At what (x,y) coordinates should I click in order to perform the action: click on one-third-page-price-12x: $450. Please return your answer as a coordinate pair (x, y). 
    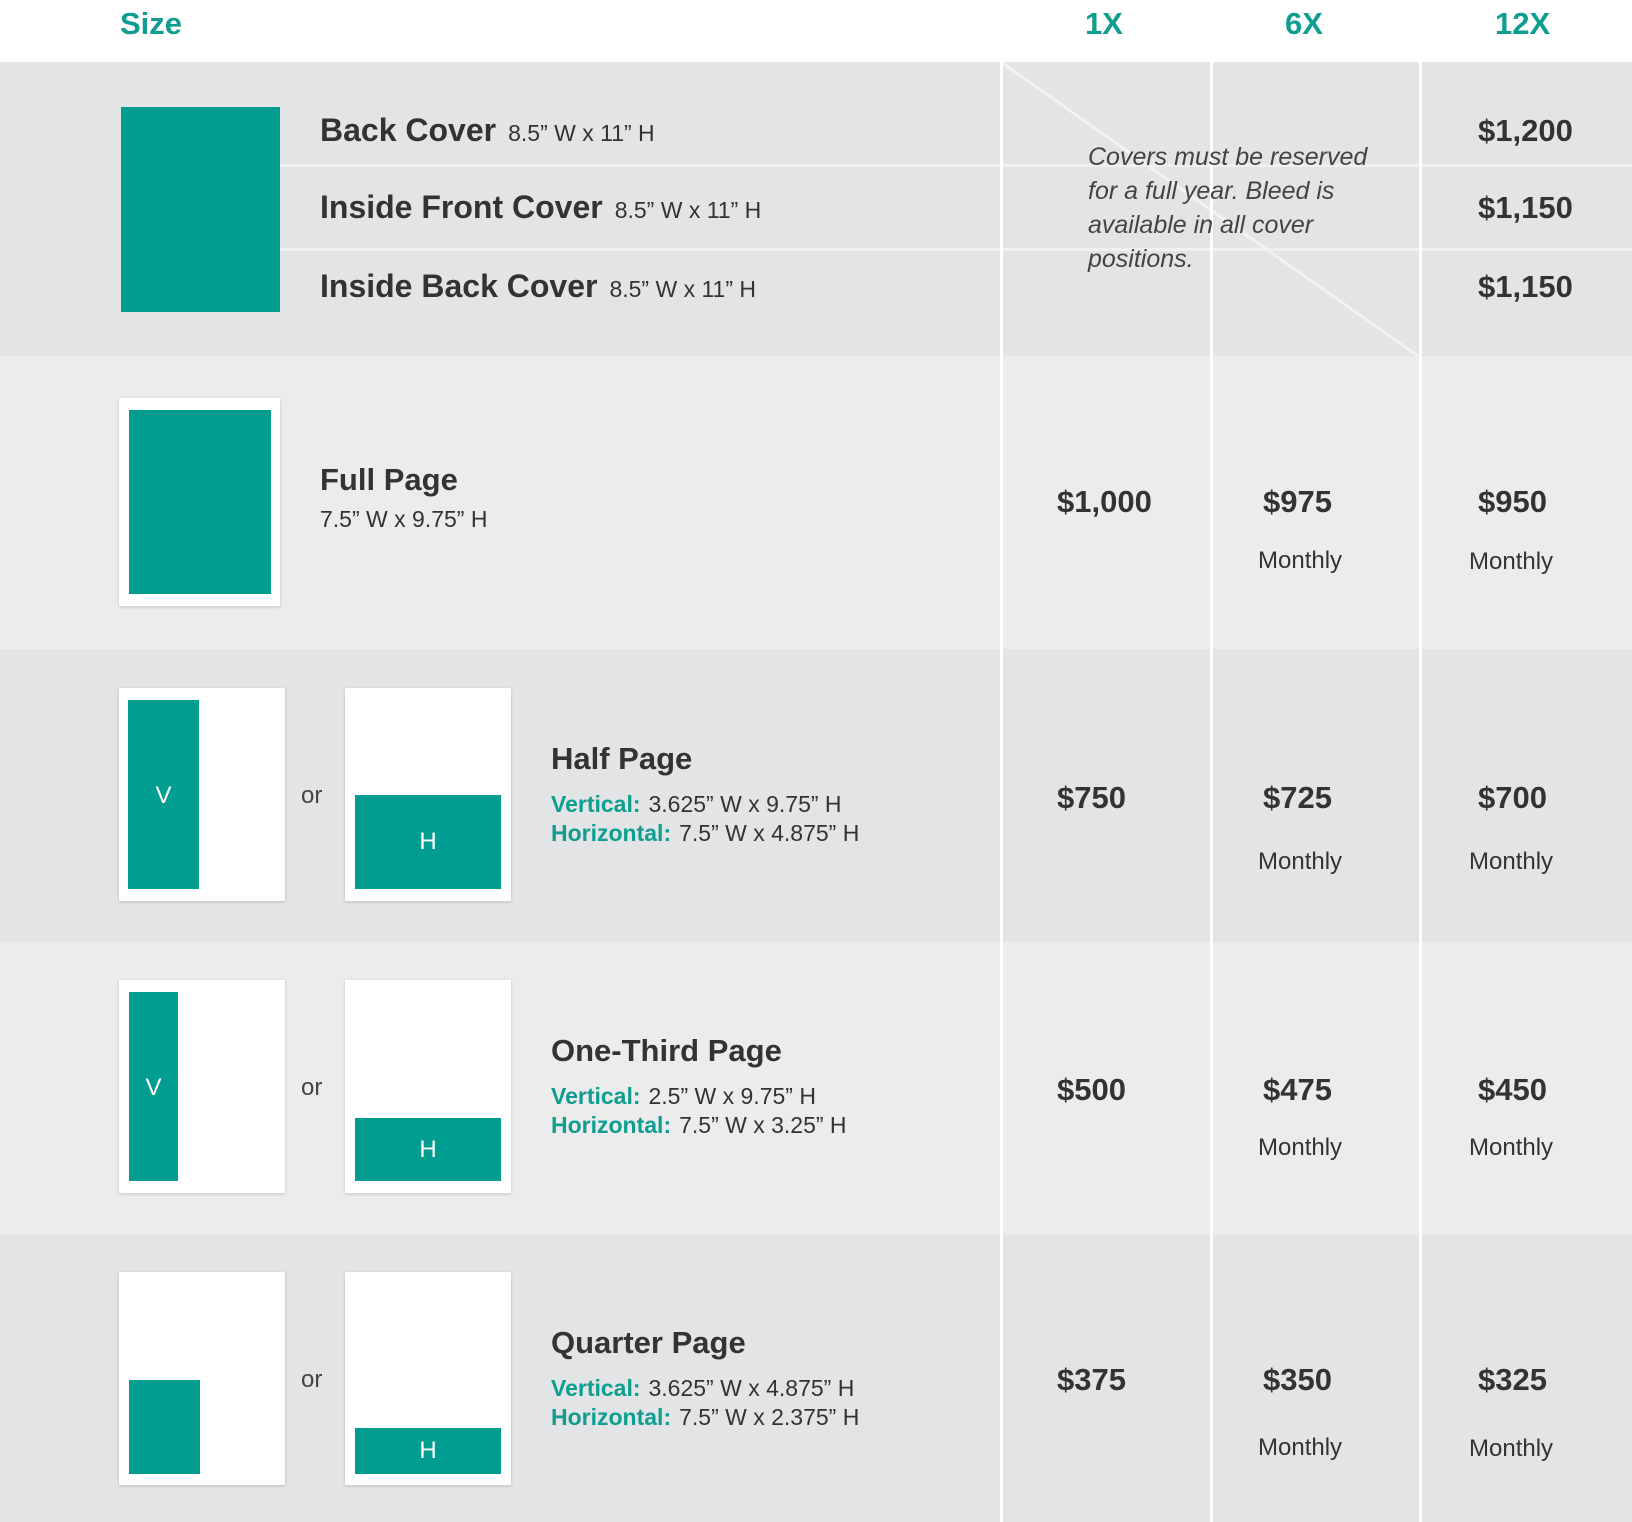
    Looking at the image, I should click on (1512, 1089).